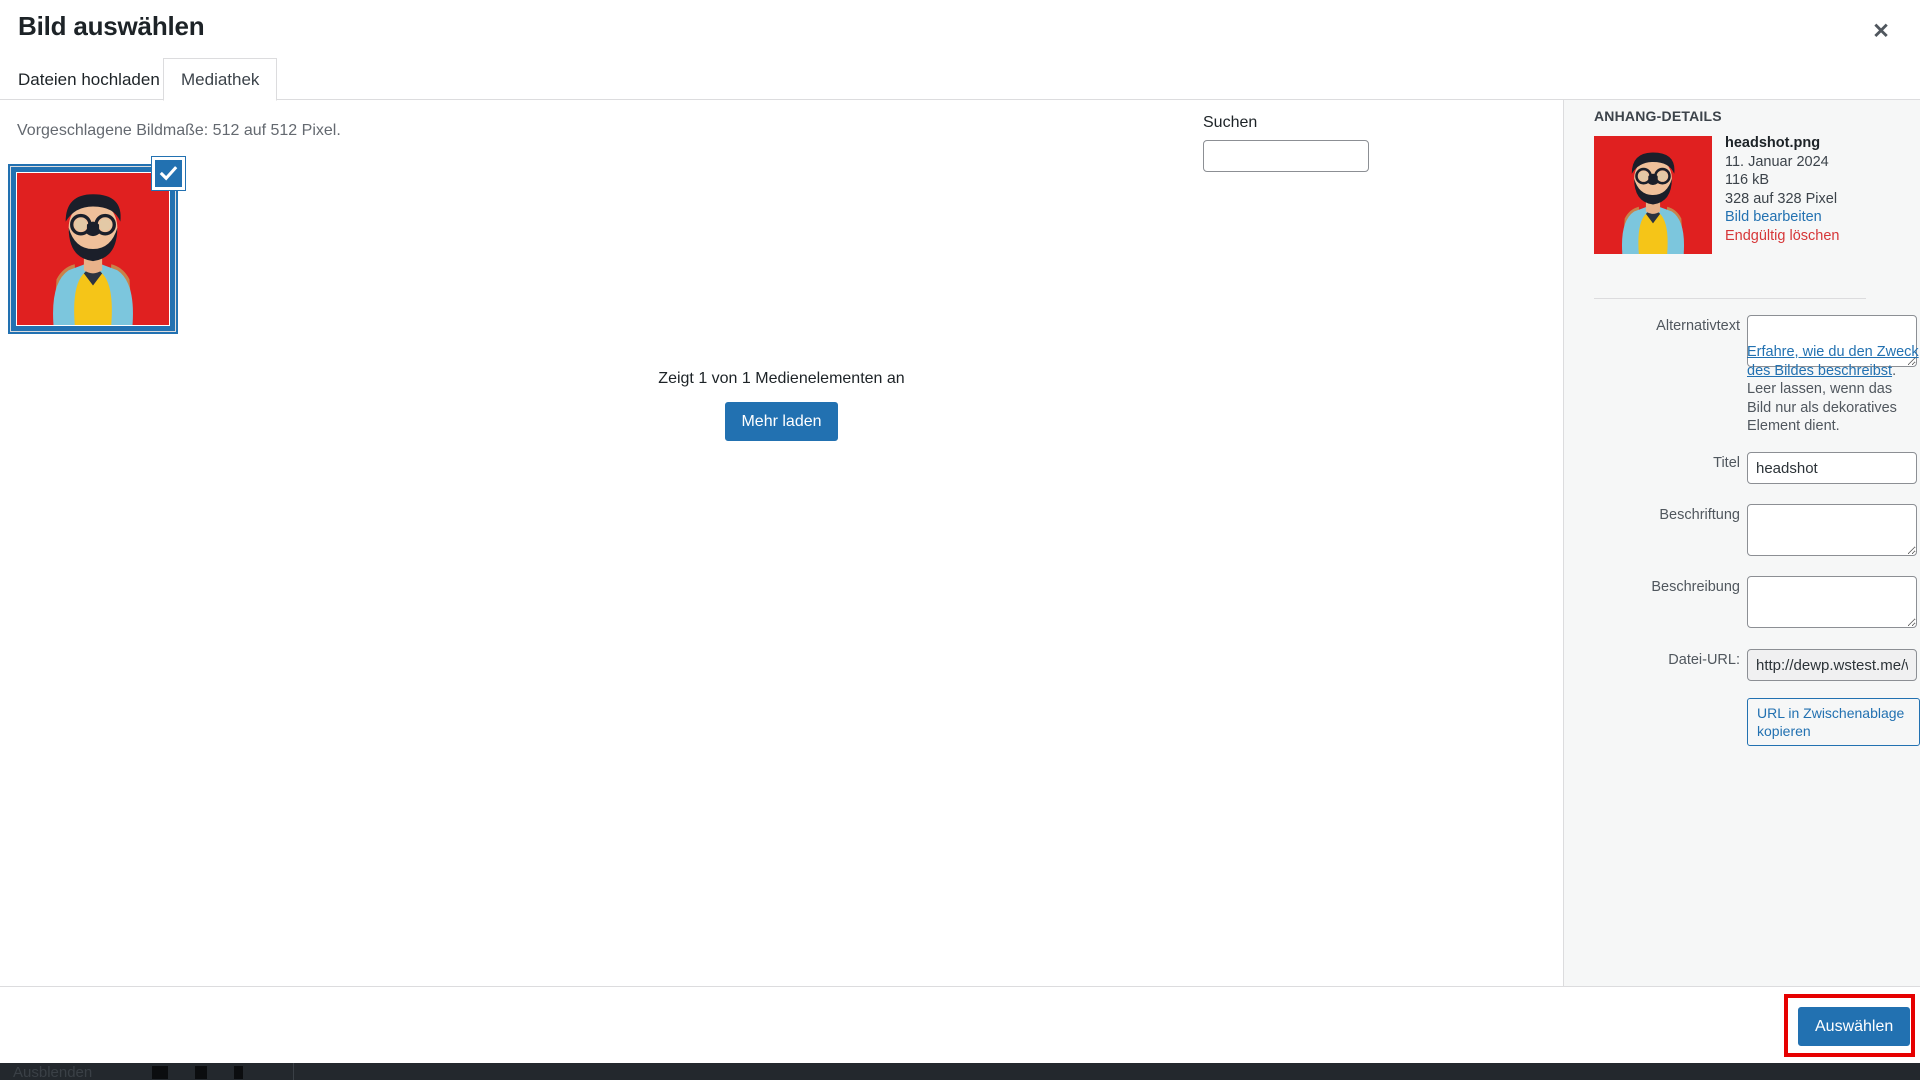  Describe the element at coordinates (1699, 515) in the screenshot. I see `caption-label: Beschriftung` at that location.